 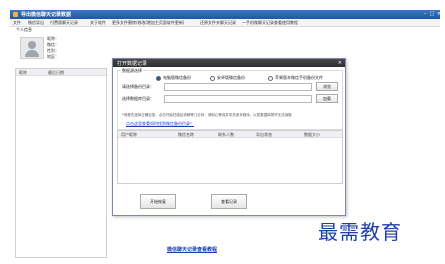 I want to click on backup-dir-label: 请选择备份目录：, so click(x=138, y=86).